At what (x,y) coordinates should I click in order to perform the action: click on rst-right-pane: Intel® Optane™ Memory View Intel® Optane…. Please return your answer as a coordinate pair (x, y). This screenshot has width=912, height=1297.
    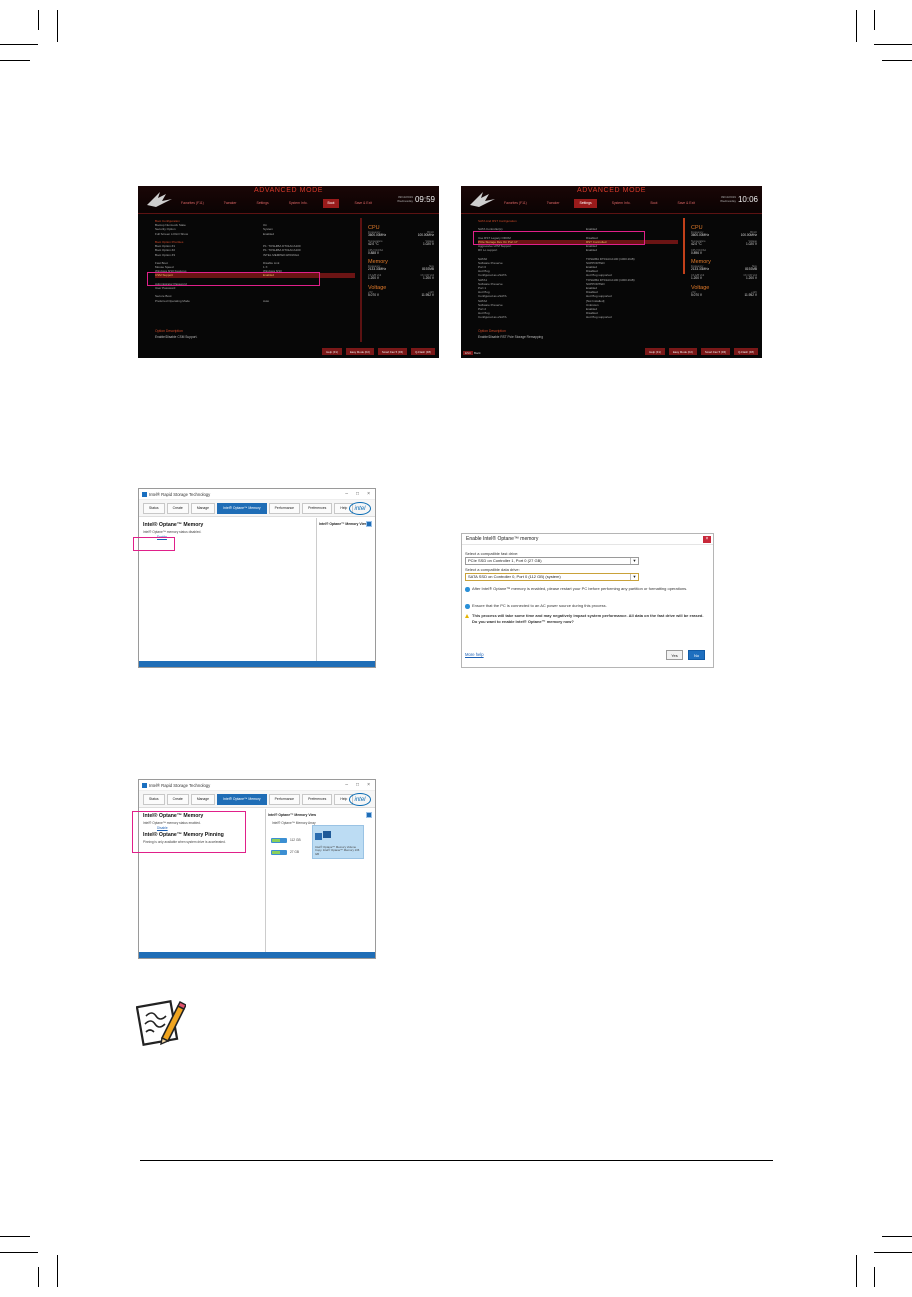
    Looking at the image, I should click on (319, 880).